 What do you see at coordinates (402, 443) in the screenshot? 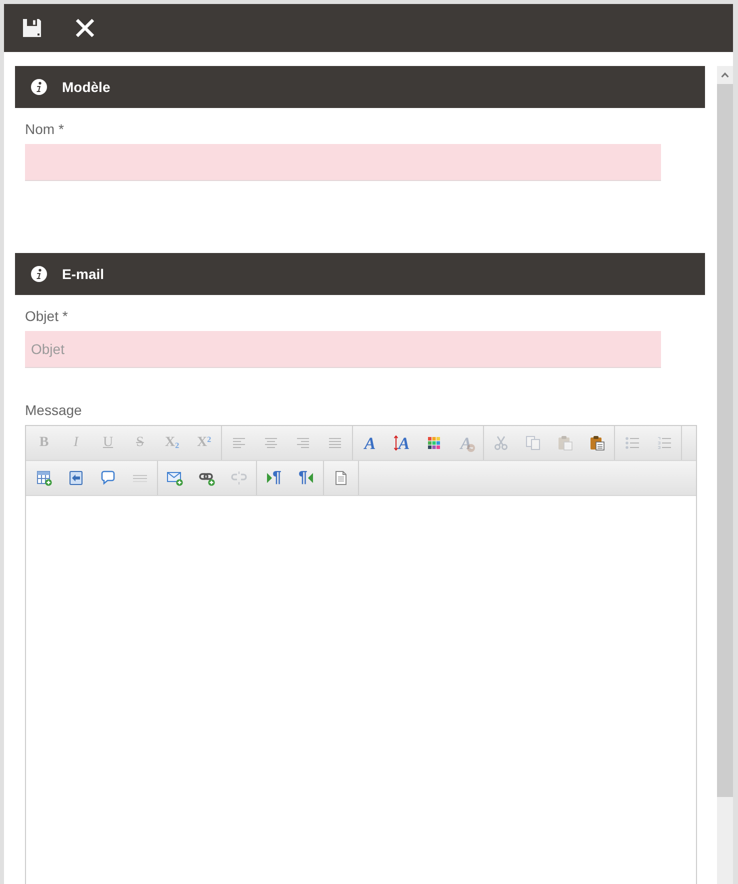
I see `font-size-button: A` at bounding box center [402, 443].